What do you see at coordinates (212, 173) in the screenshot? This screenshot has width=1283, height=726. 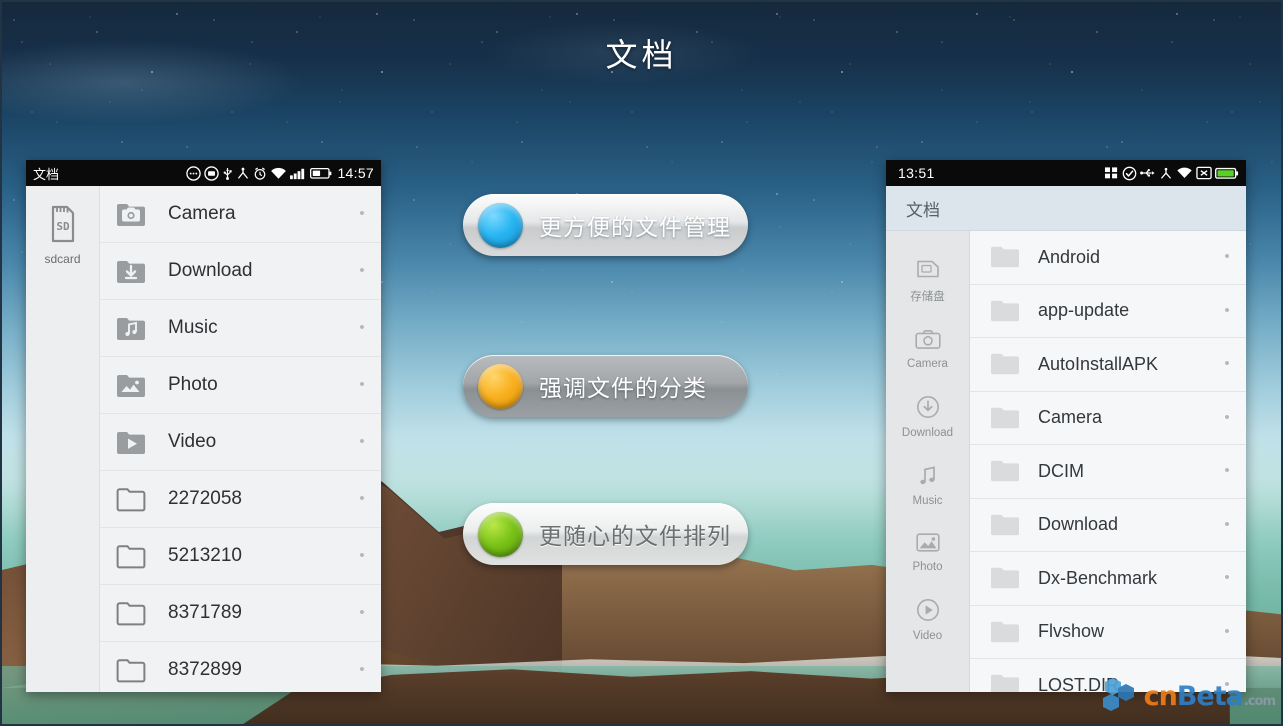 I see `screenshot-icon` at bounding box center [212, 173].